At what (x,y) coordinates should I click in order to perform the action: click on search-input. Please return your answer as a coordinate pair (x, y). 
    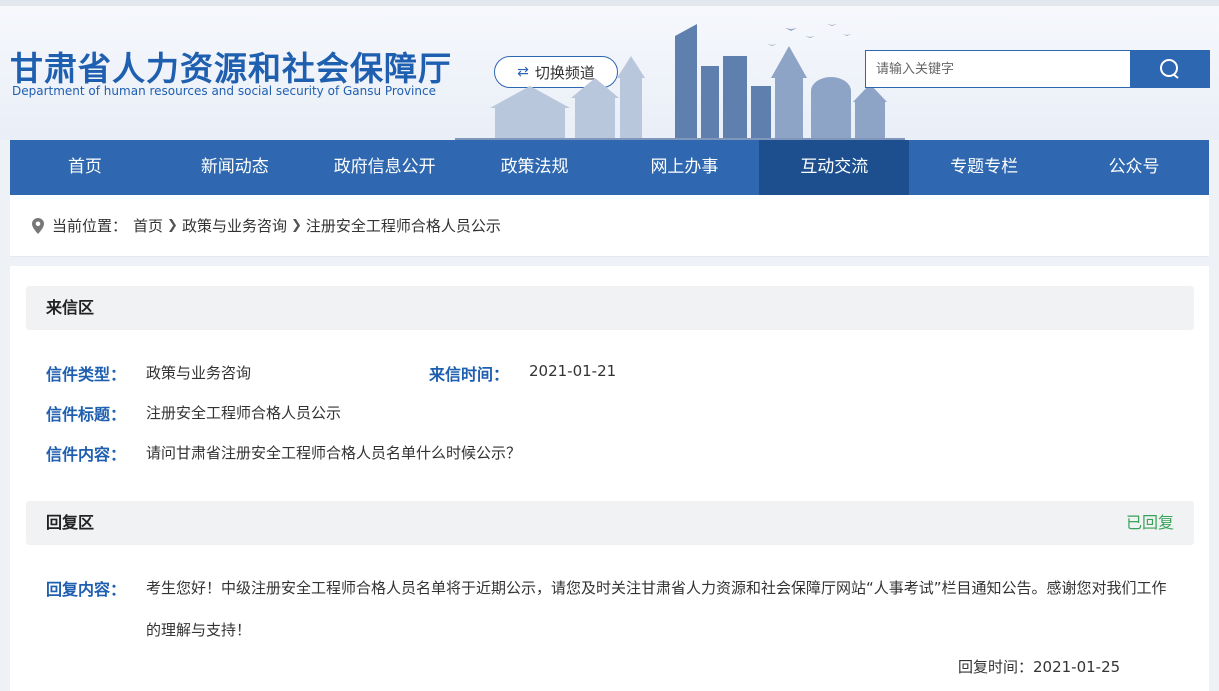
    Looking at the image, I should click on (998, 69).